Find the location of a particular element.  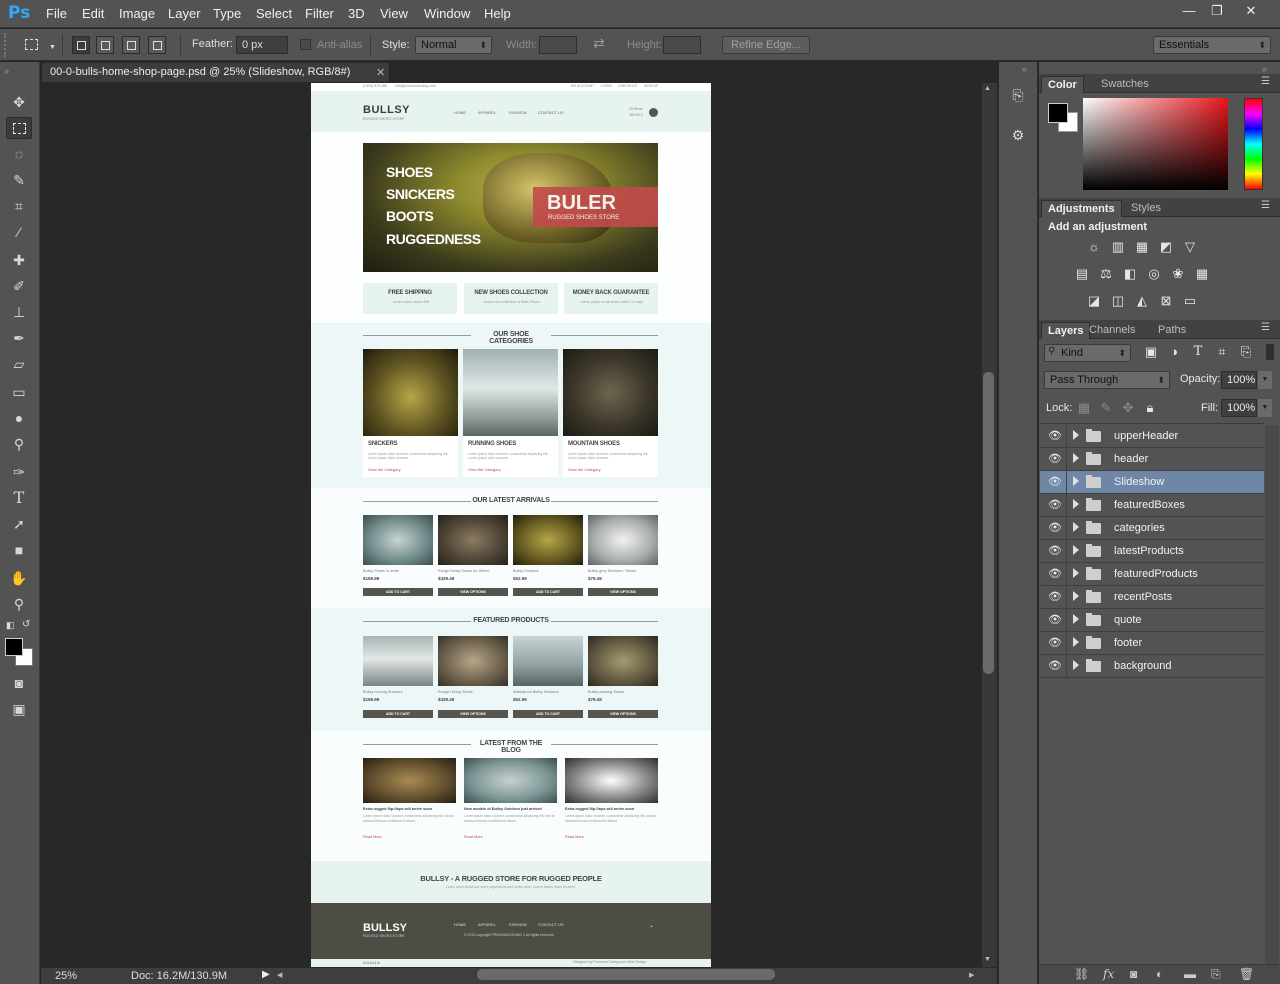

new-layer-icon: ⎘ is located at coordinates (1216, 974).